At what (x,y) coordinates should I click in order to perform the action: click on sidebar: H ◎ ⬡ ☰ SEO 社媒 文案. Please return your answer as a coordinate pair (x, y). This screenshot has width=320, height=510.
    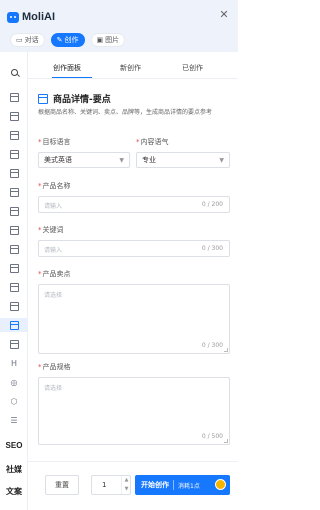
    Looking at the image, I should click on (14, 281).